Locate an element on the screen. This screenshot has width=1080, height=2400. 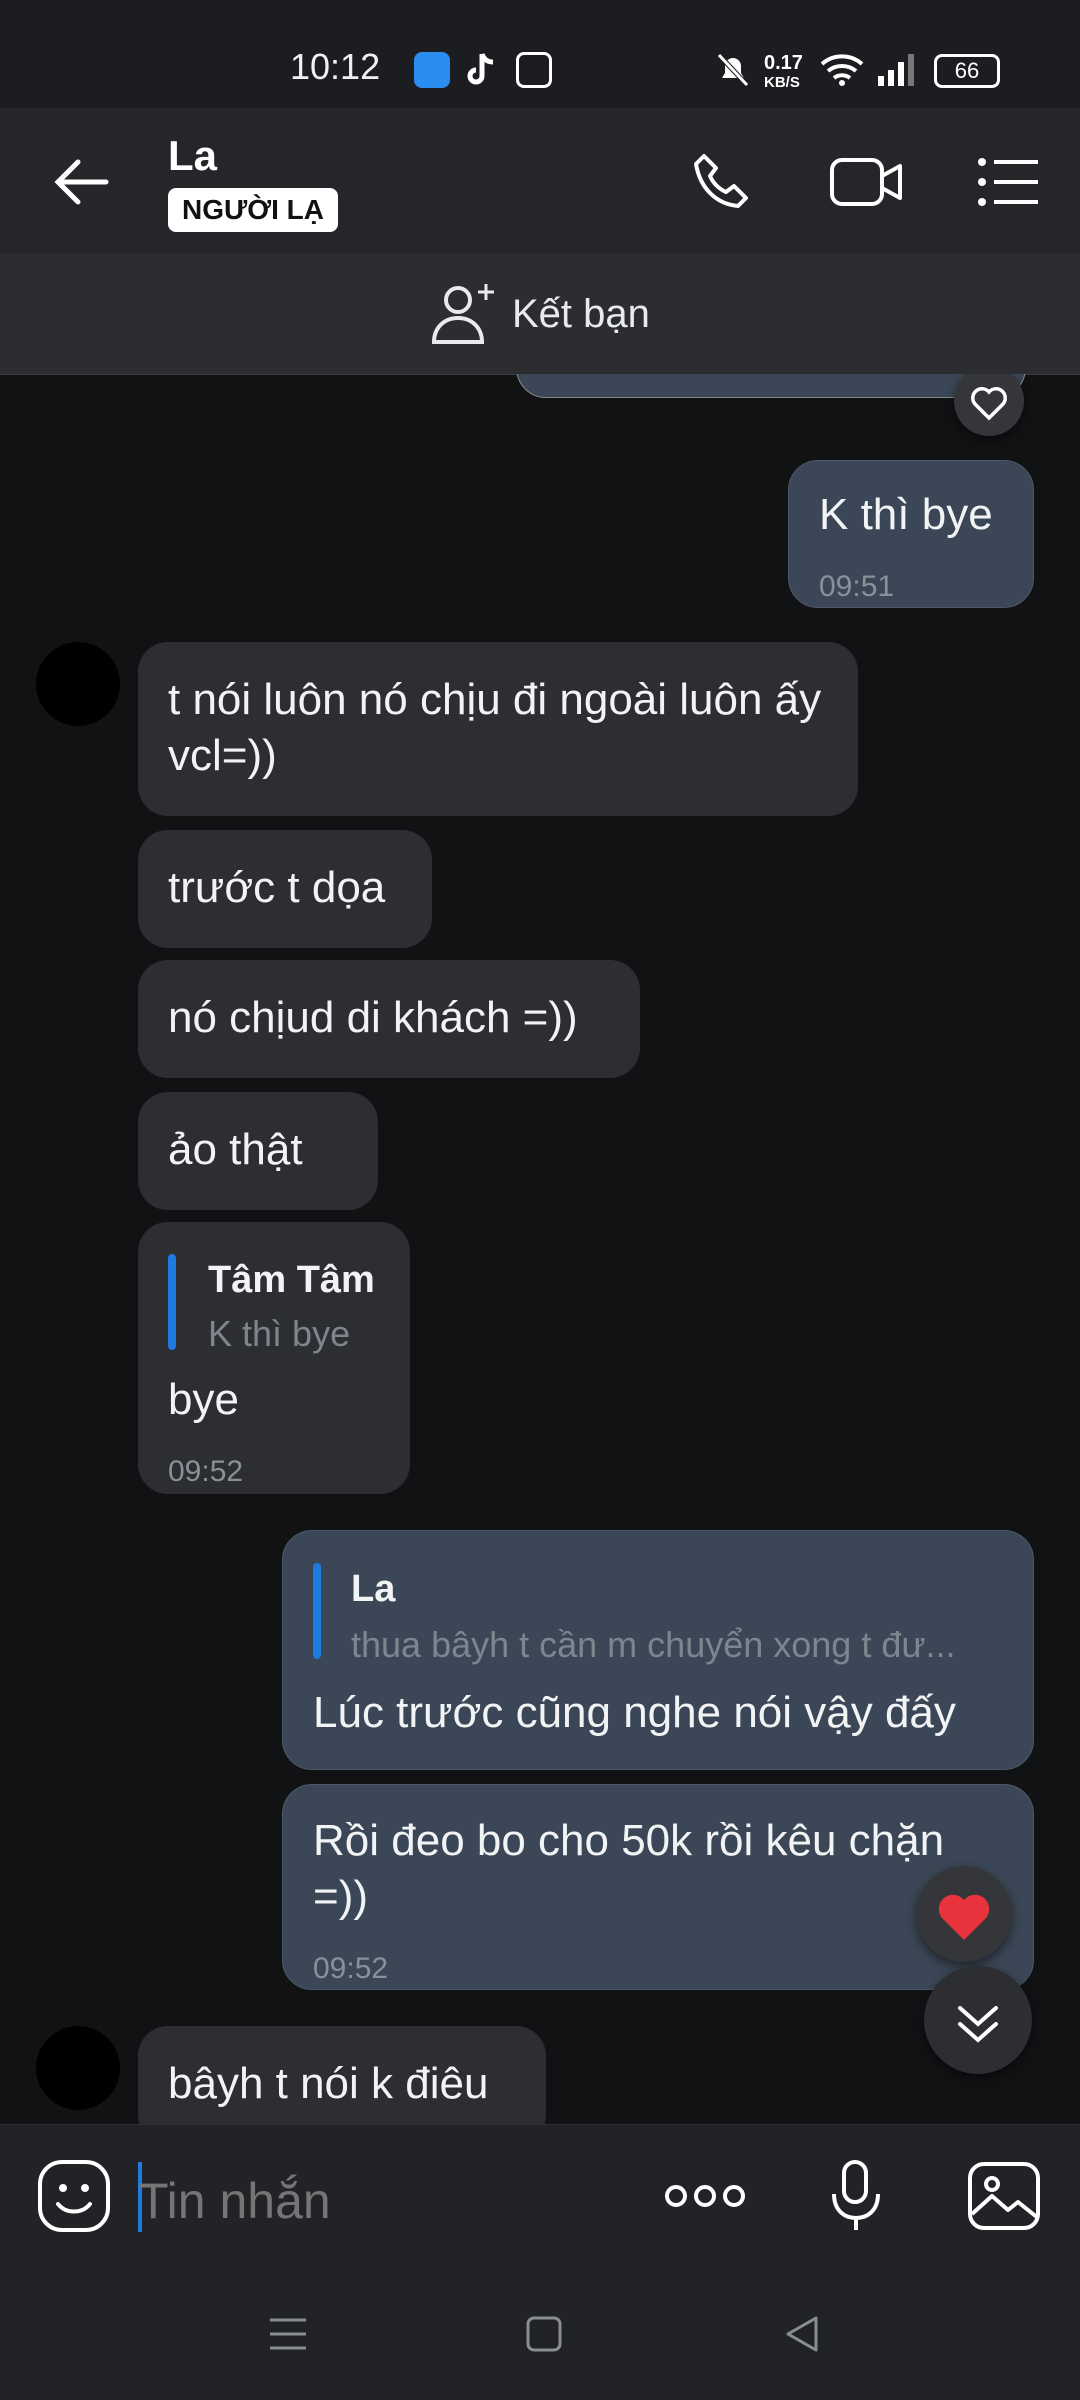
message-bubble-out: K thì bye 09:51 is located at coordinates (911, 534).